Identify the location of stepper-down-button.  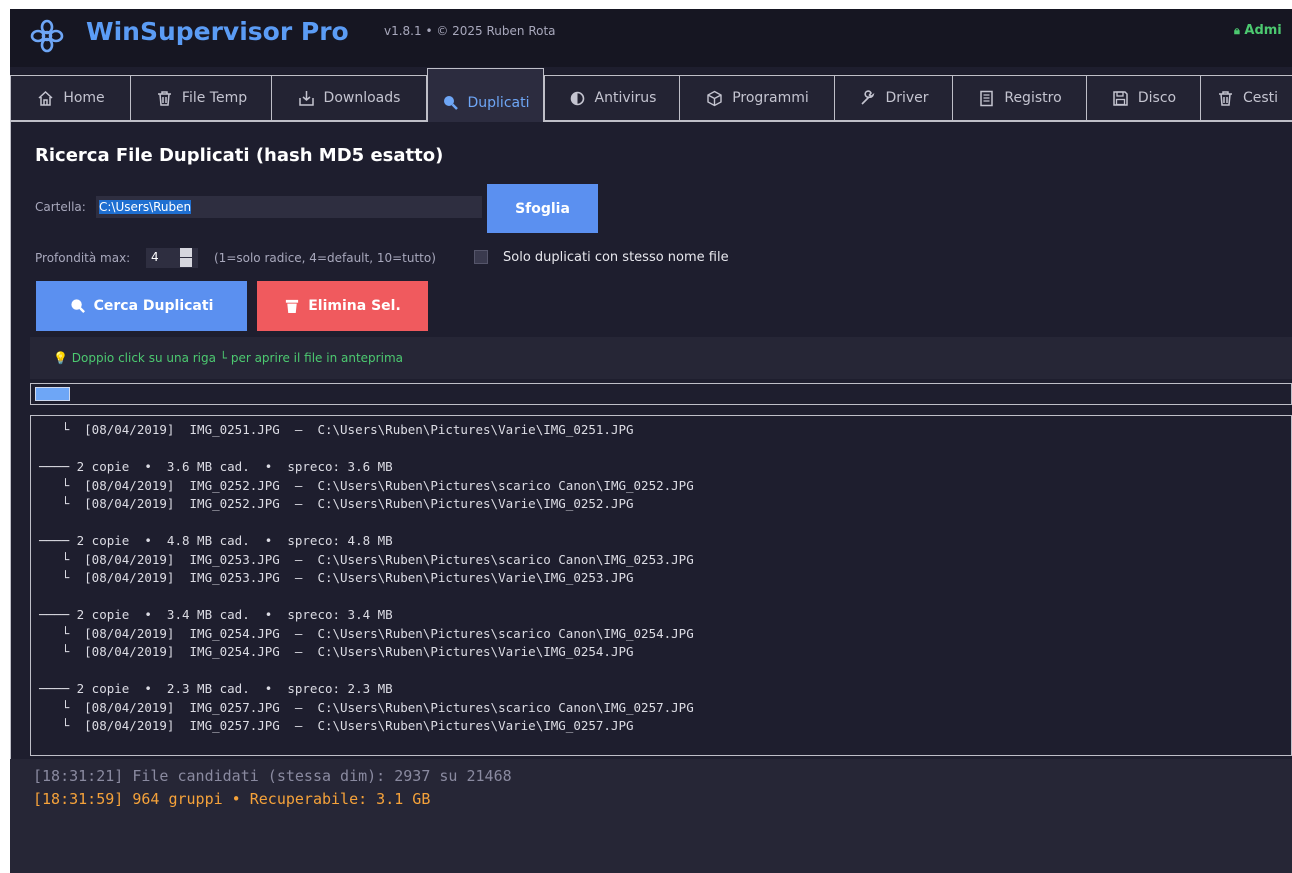
(186, 262).